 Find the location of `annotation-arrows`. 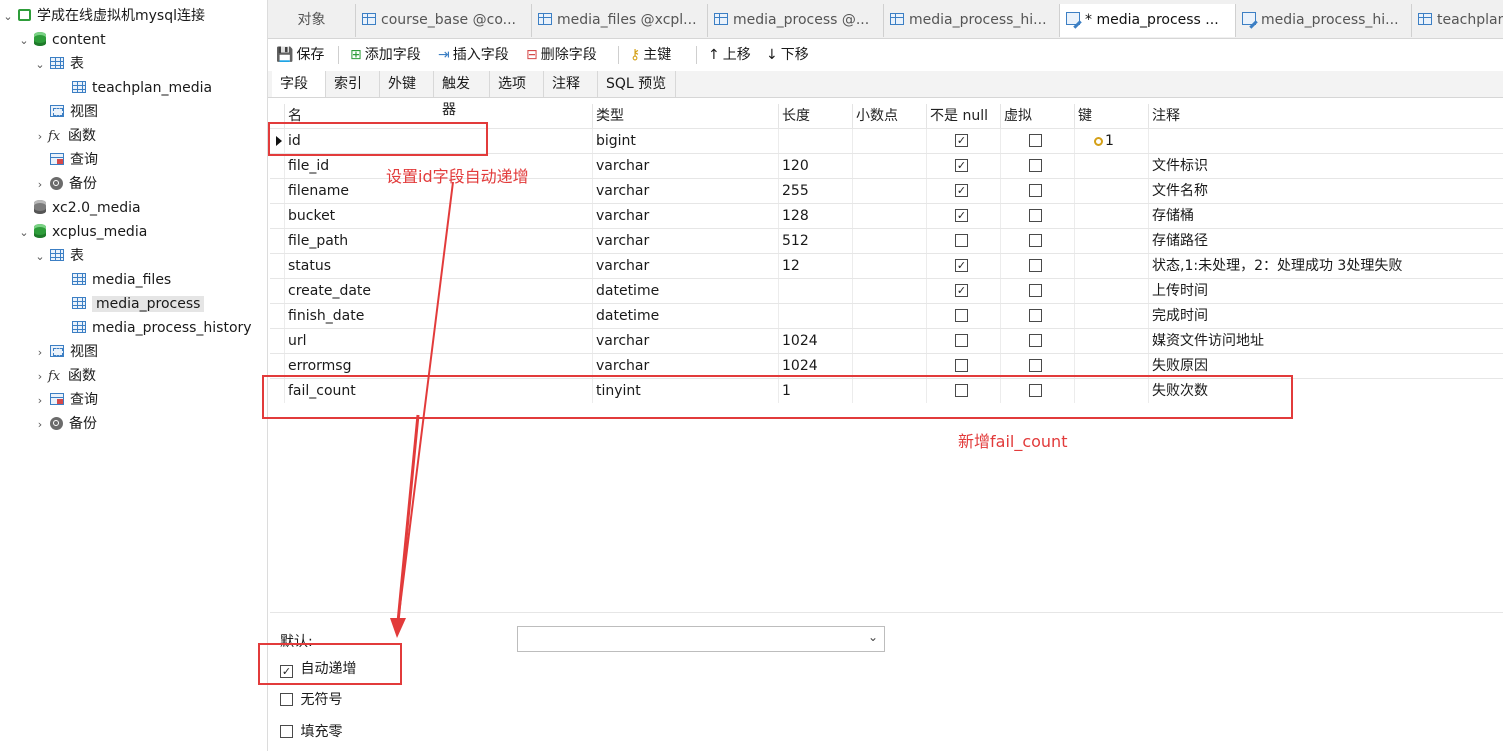

annotation-arrows is located at coordinates (422, 409).